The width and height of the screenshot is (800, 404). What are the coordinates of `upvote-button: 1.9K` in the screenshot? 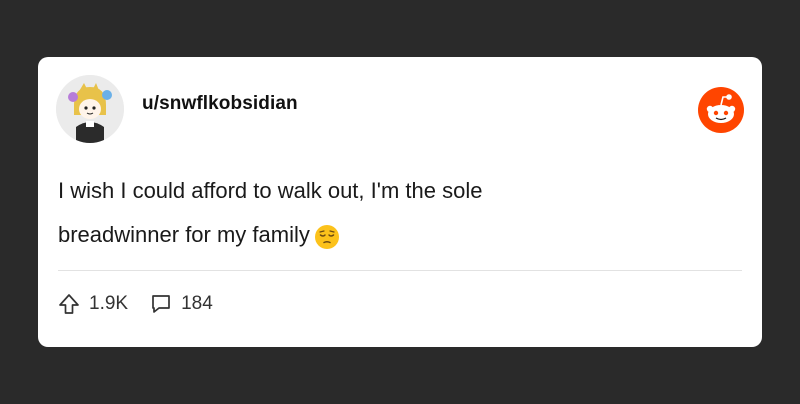 It's located at (93, 304).